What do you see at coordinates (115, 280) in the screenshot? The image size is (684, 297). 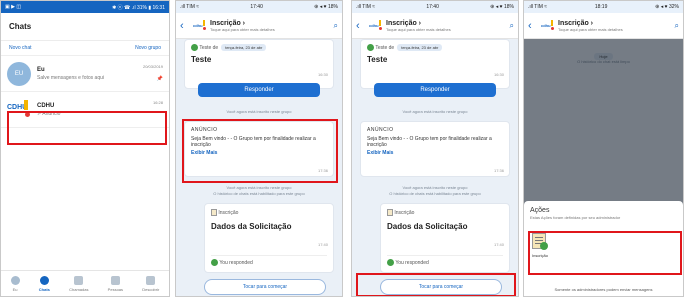 I see `contacts-icon` at bounding box center [115, 280].